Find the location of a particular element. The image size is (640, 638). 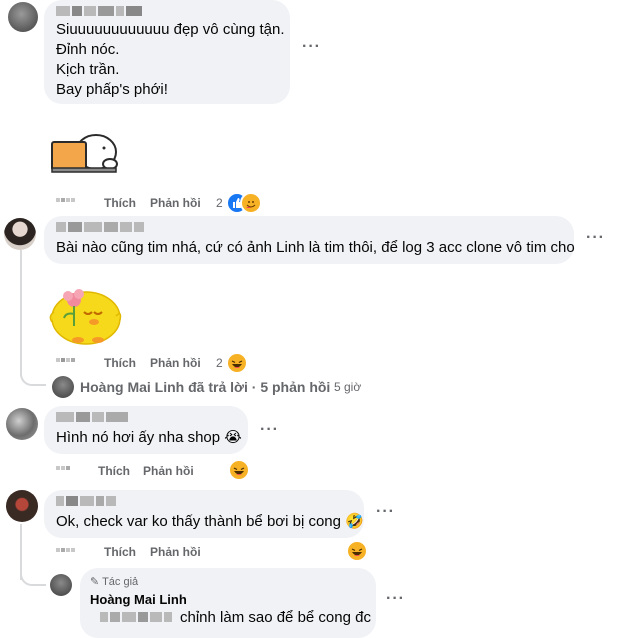

care-icon is located at coordinates (251, 203).